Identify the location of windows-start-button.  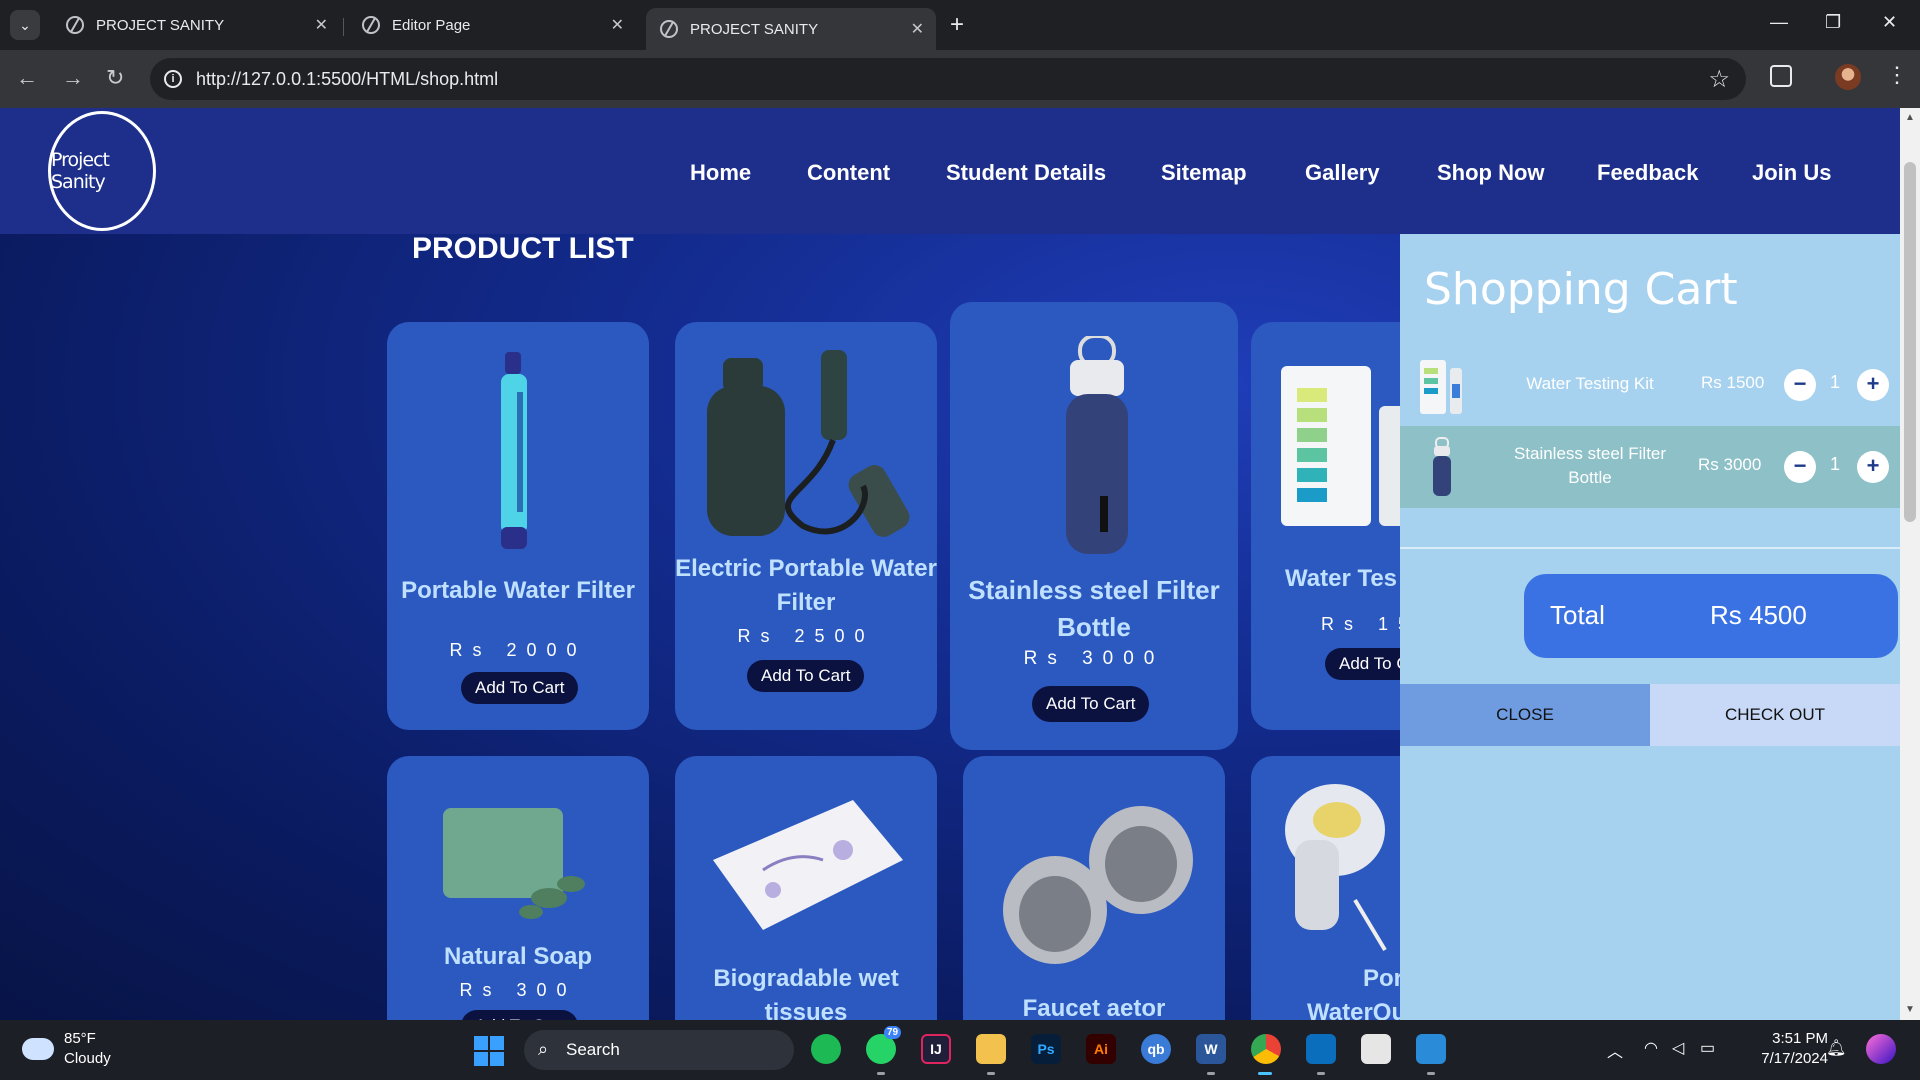
(489, 1051).